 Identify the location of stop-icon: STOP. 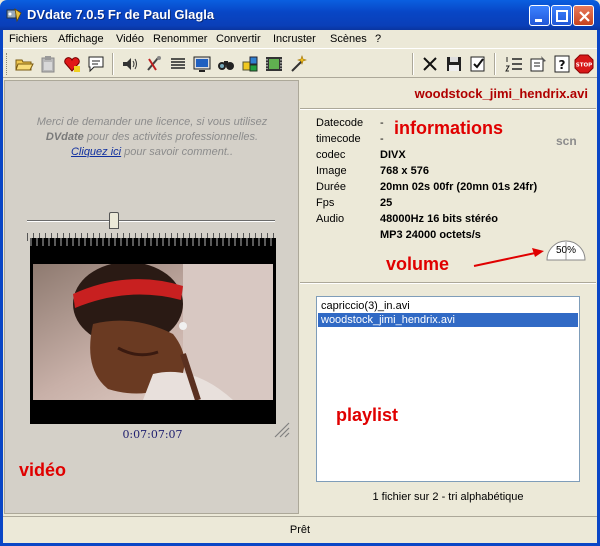
(584, 64).